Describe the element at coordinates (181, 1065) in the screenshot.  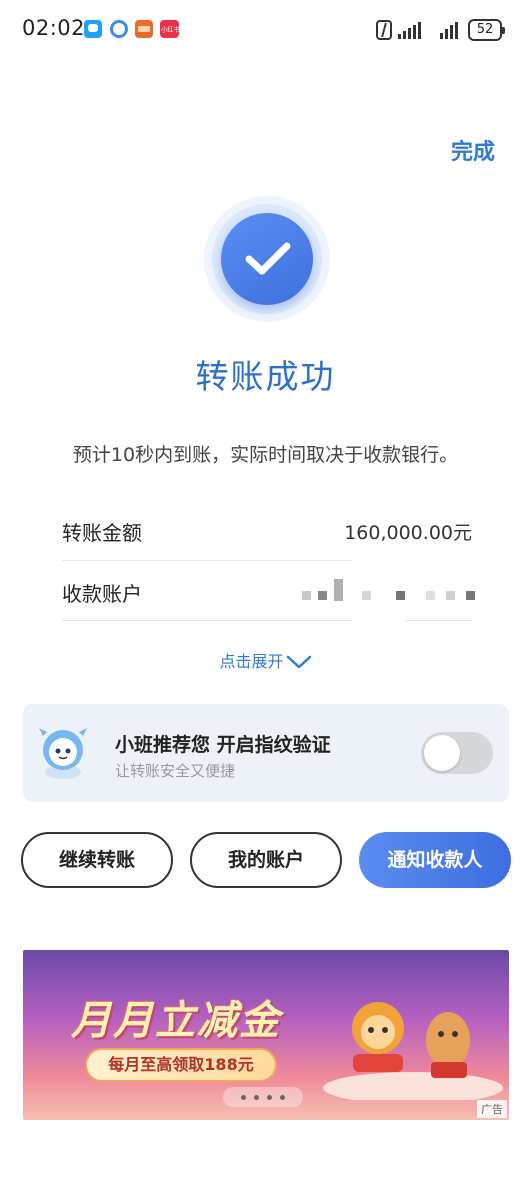
I see `ad-pill: 每月至高领取188元` at that location.